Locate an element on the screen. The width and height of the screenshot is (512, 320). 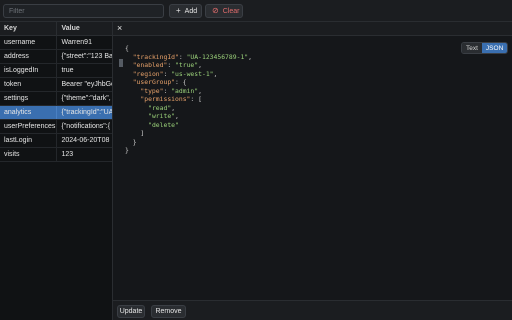
row-key: address is located at coordinates (29, 56).